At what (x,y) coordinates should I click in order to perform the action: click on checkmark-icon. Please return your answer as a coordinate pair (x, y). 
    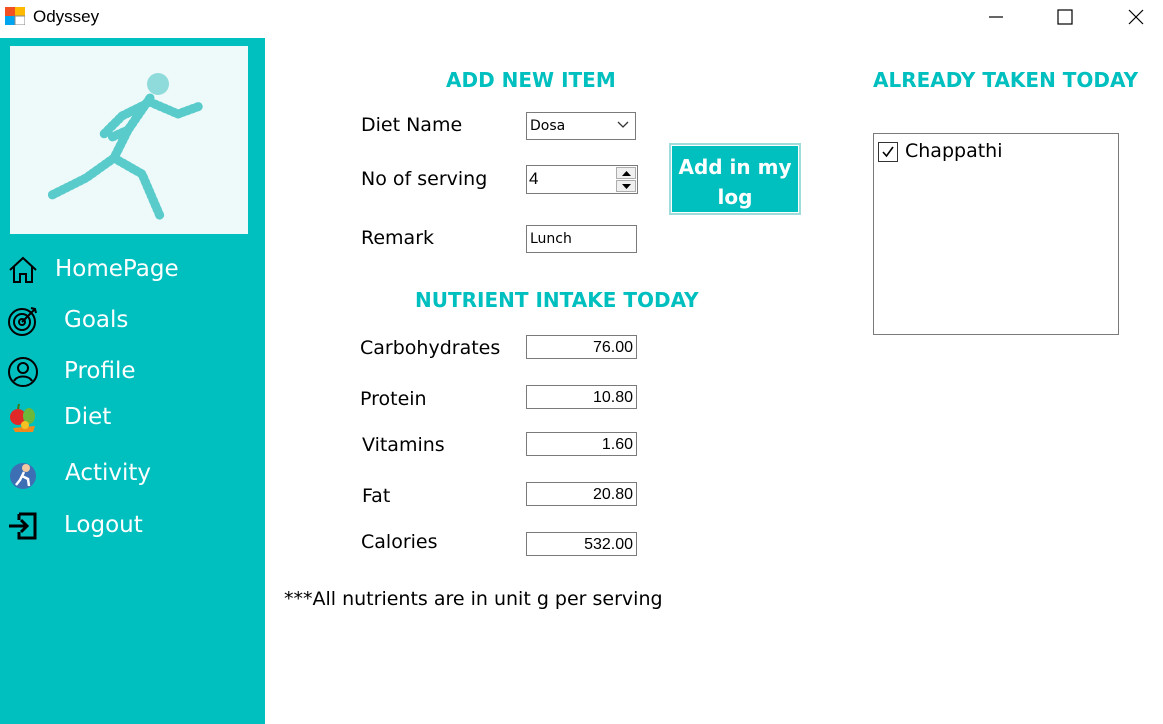
    Looking at the image, I should click on (888, 152).